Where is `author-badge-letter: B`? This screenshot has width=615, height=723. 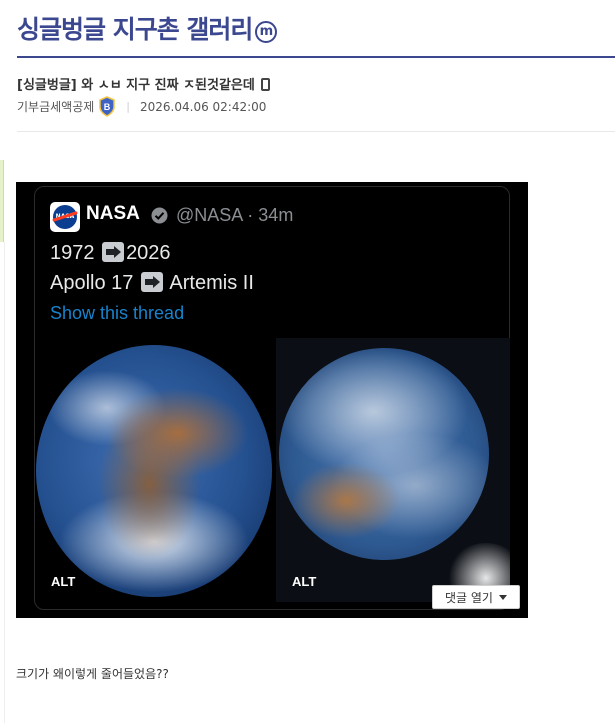 author-badge-letter: B is located at coordinates (107, 107).